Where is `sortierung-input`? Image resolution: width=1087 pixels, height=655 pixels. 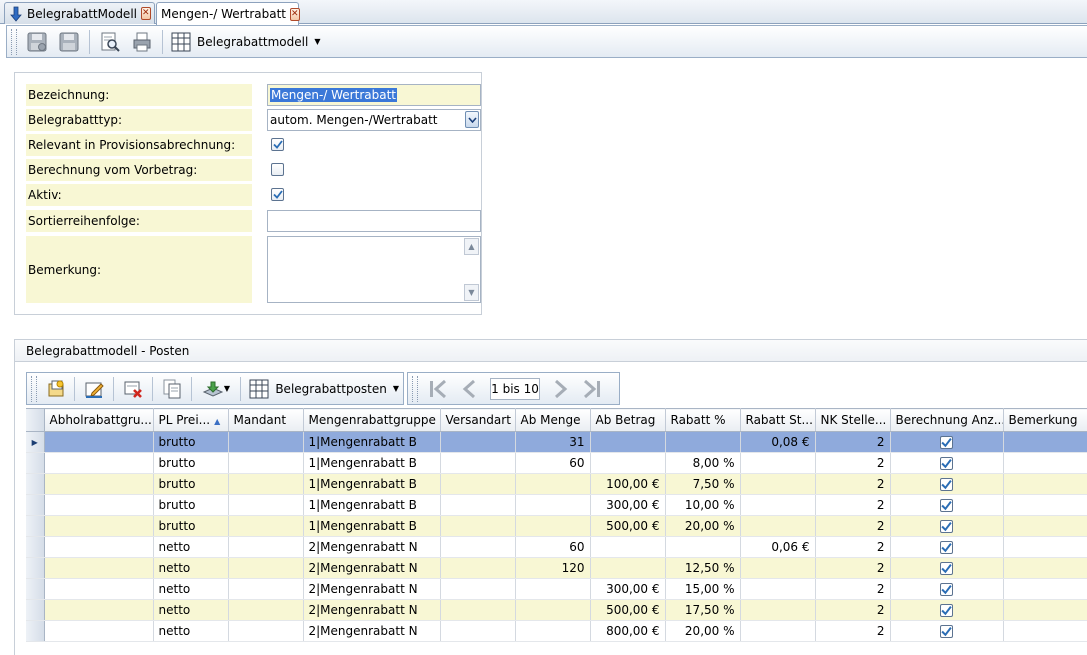
sortierung-input is located at coordinates (374, 221).